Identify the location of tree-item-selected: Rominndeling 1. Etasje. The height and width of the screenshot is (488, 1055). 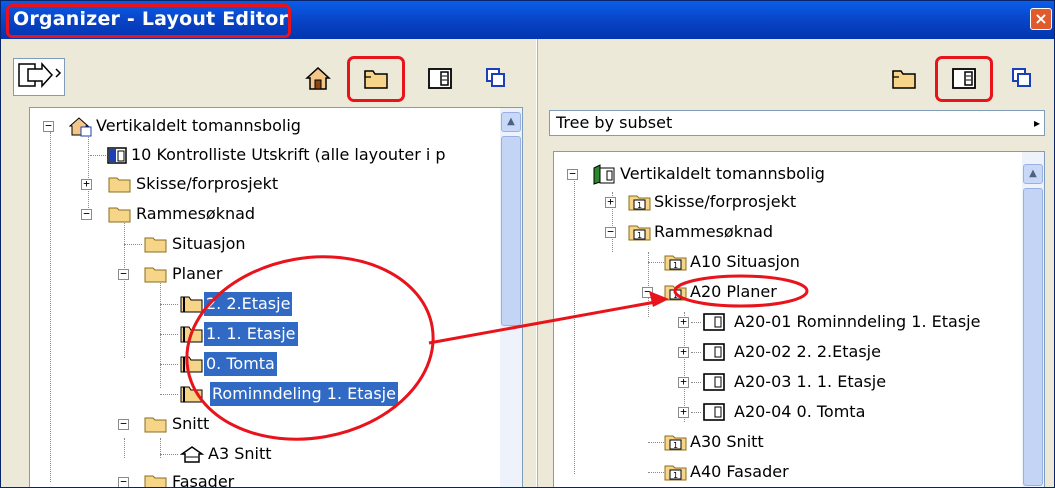
(265, 394).